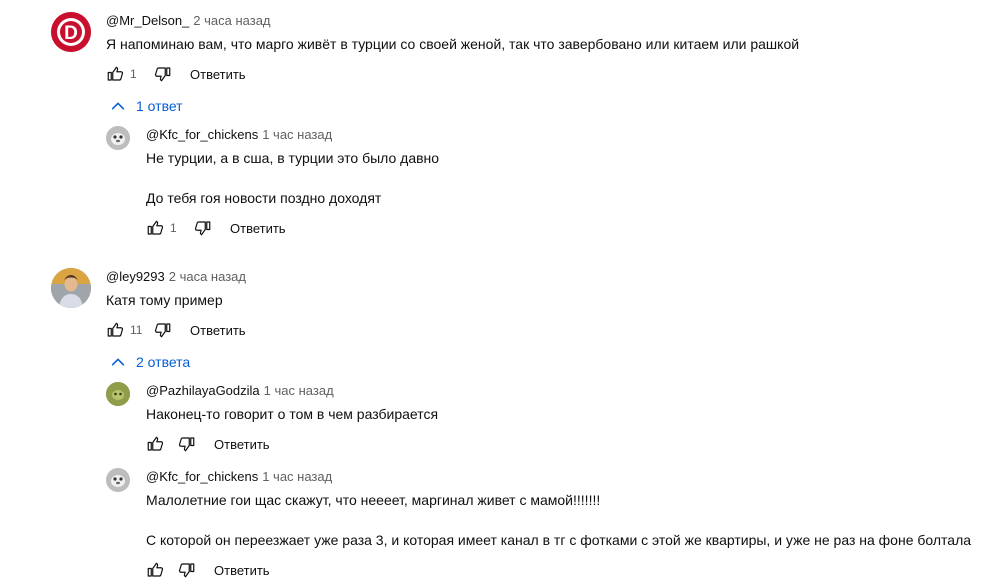 This screenshot has height=587, width=981. I want to click on reply-actions: 1 Ответить, so click(216, 228).